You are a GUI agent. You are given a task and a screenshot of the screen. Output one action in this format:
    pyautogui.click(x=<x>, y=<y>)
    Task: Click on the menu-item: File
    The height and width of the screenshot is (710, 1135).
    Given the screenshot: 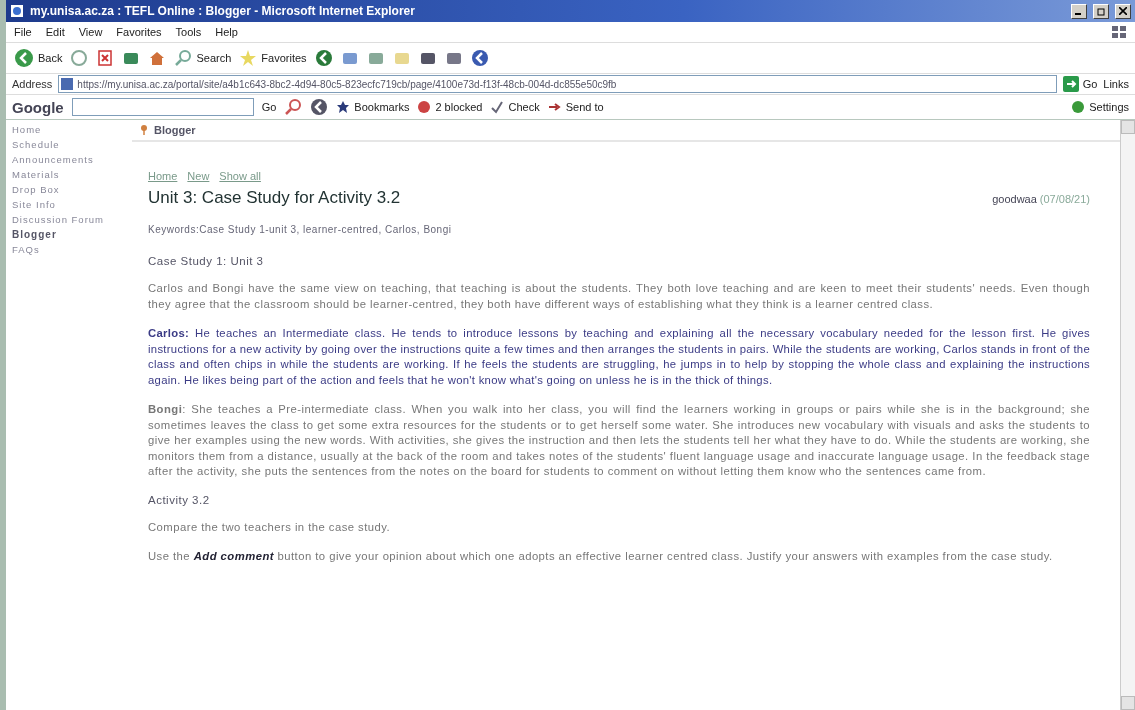 What is the action you would take?
    pyautogui.click(x=23, y=32)
    